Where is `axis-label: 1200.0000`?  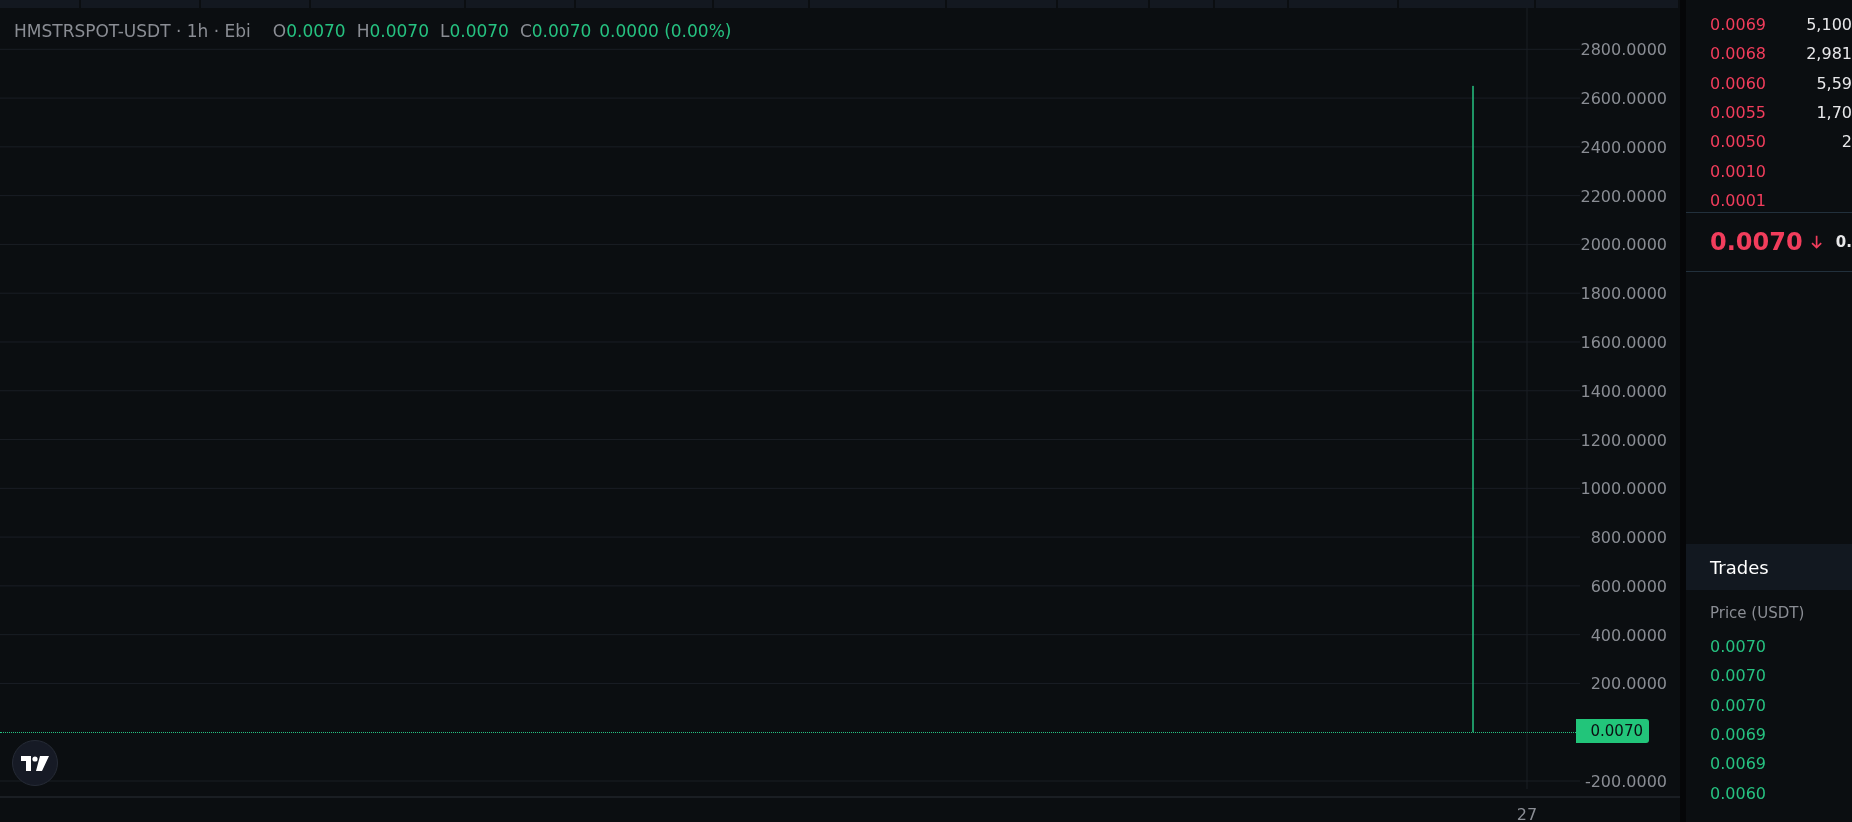
axis-label: 1200.0000 is located at coordinates (1623, 440).